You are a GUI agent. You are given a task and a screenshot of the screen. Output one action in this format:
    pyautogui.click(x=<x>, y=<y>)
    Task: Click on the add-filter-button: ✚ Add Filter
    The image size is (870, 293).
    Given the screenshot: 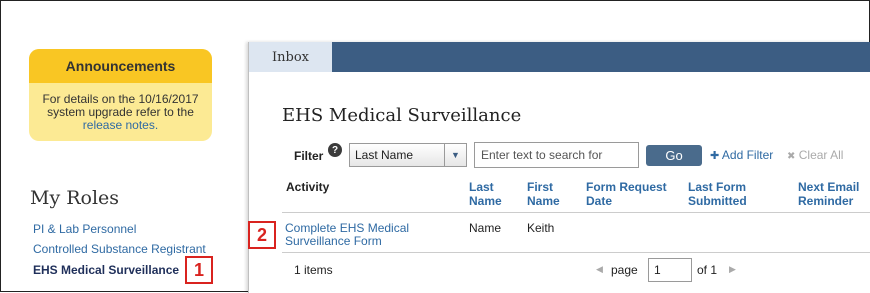 What is the action you would take?
    pyautogui.click(x=741, y=155)
    